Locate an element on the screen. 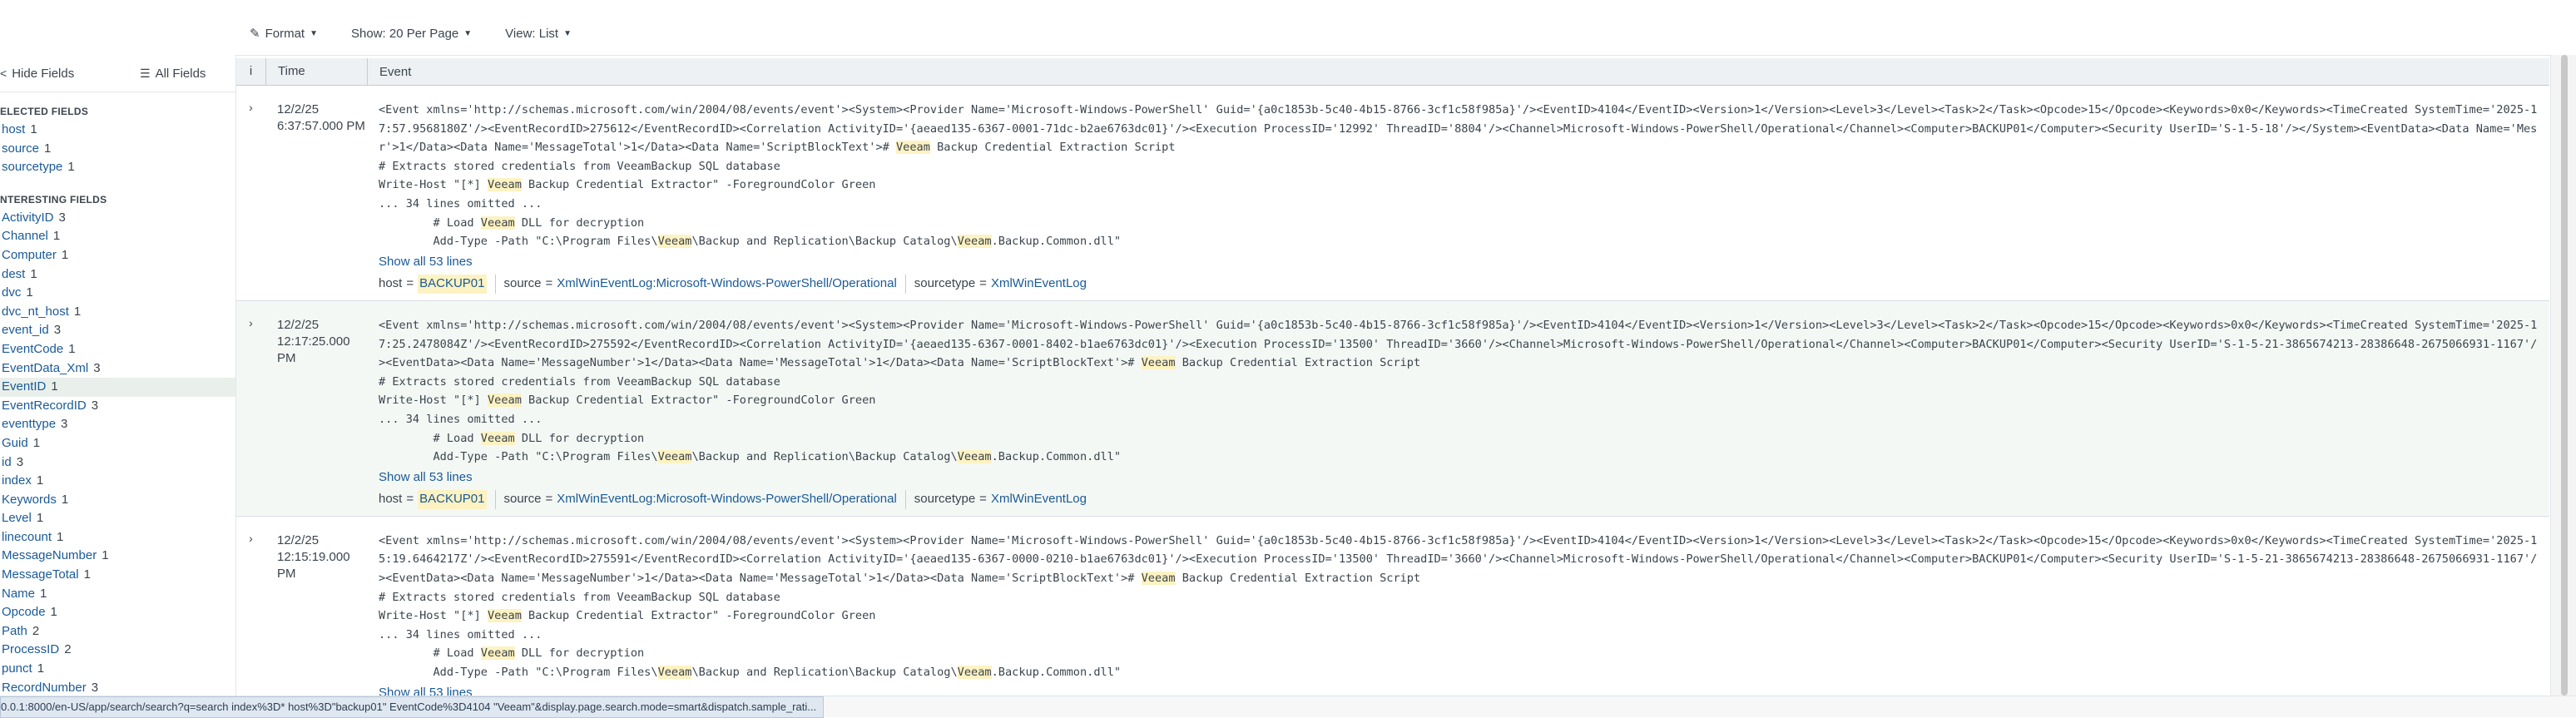  field-row-activityid: ActivityID 3 is located at coordinates (117, 219).